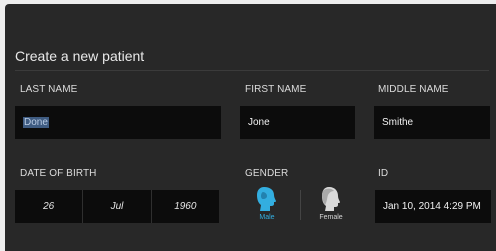 This screenshot has width=496, height=251. What do you see at coordinates (49, 89) in the screenshot?
I see `last-name-label: LAST NAME` at bounding box center [49, 89].